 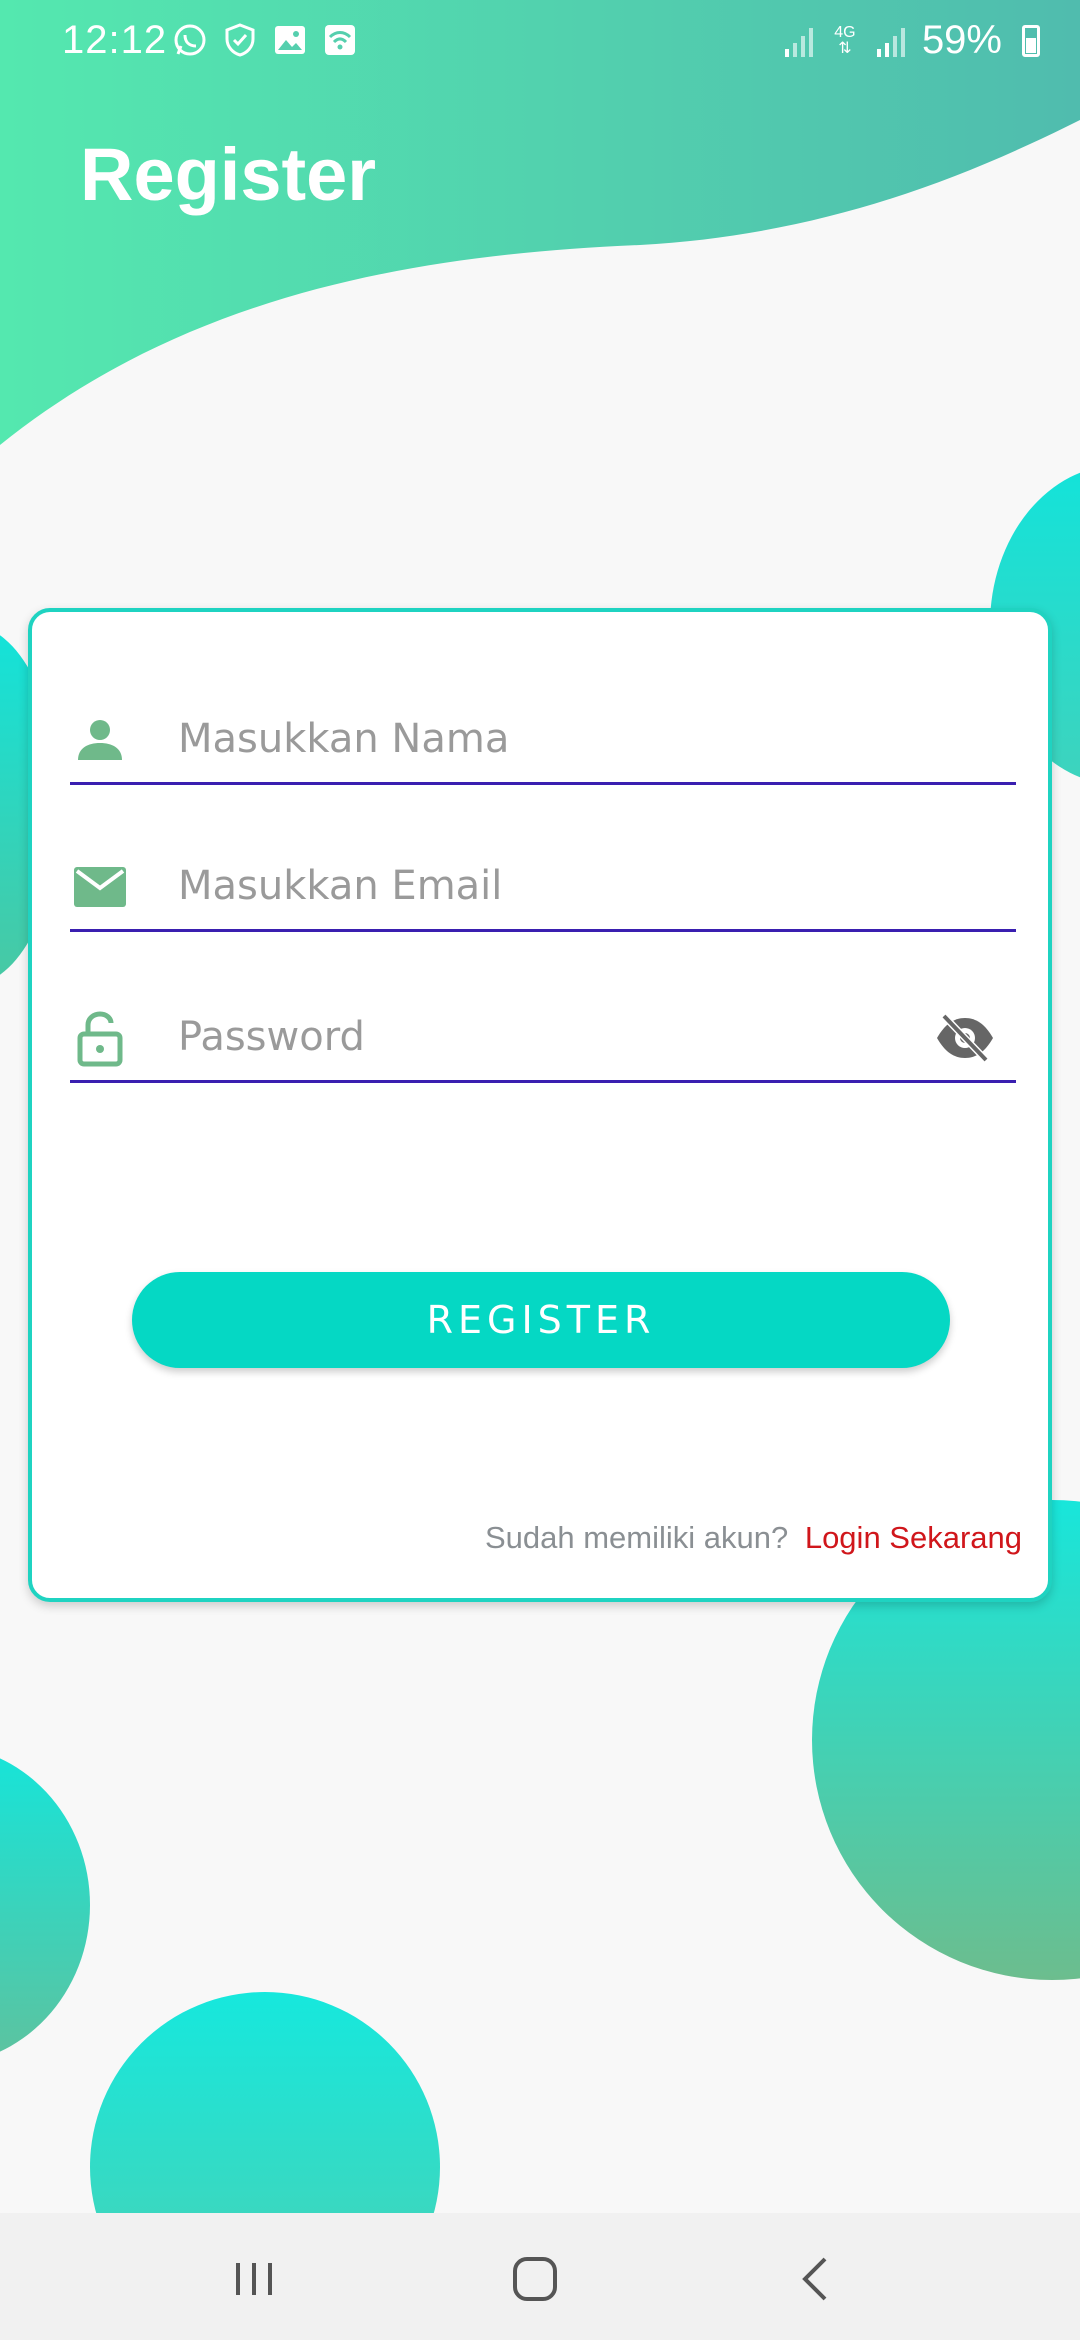 I want to click on name-field, so click(x=543, y=743).